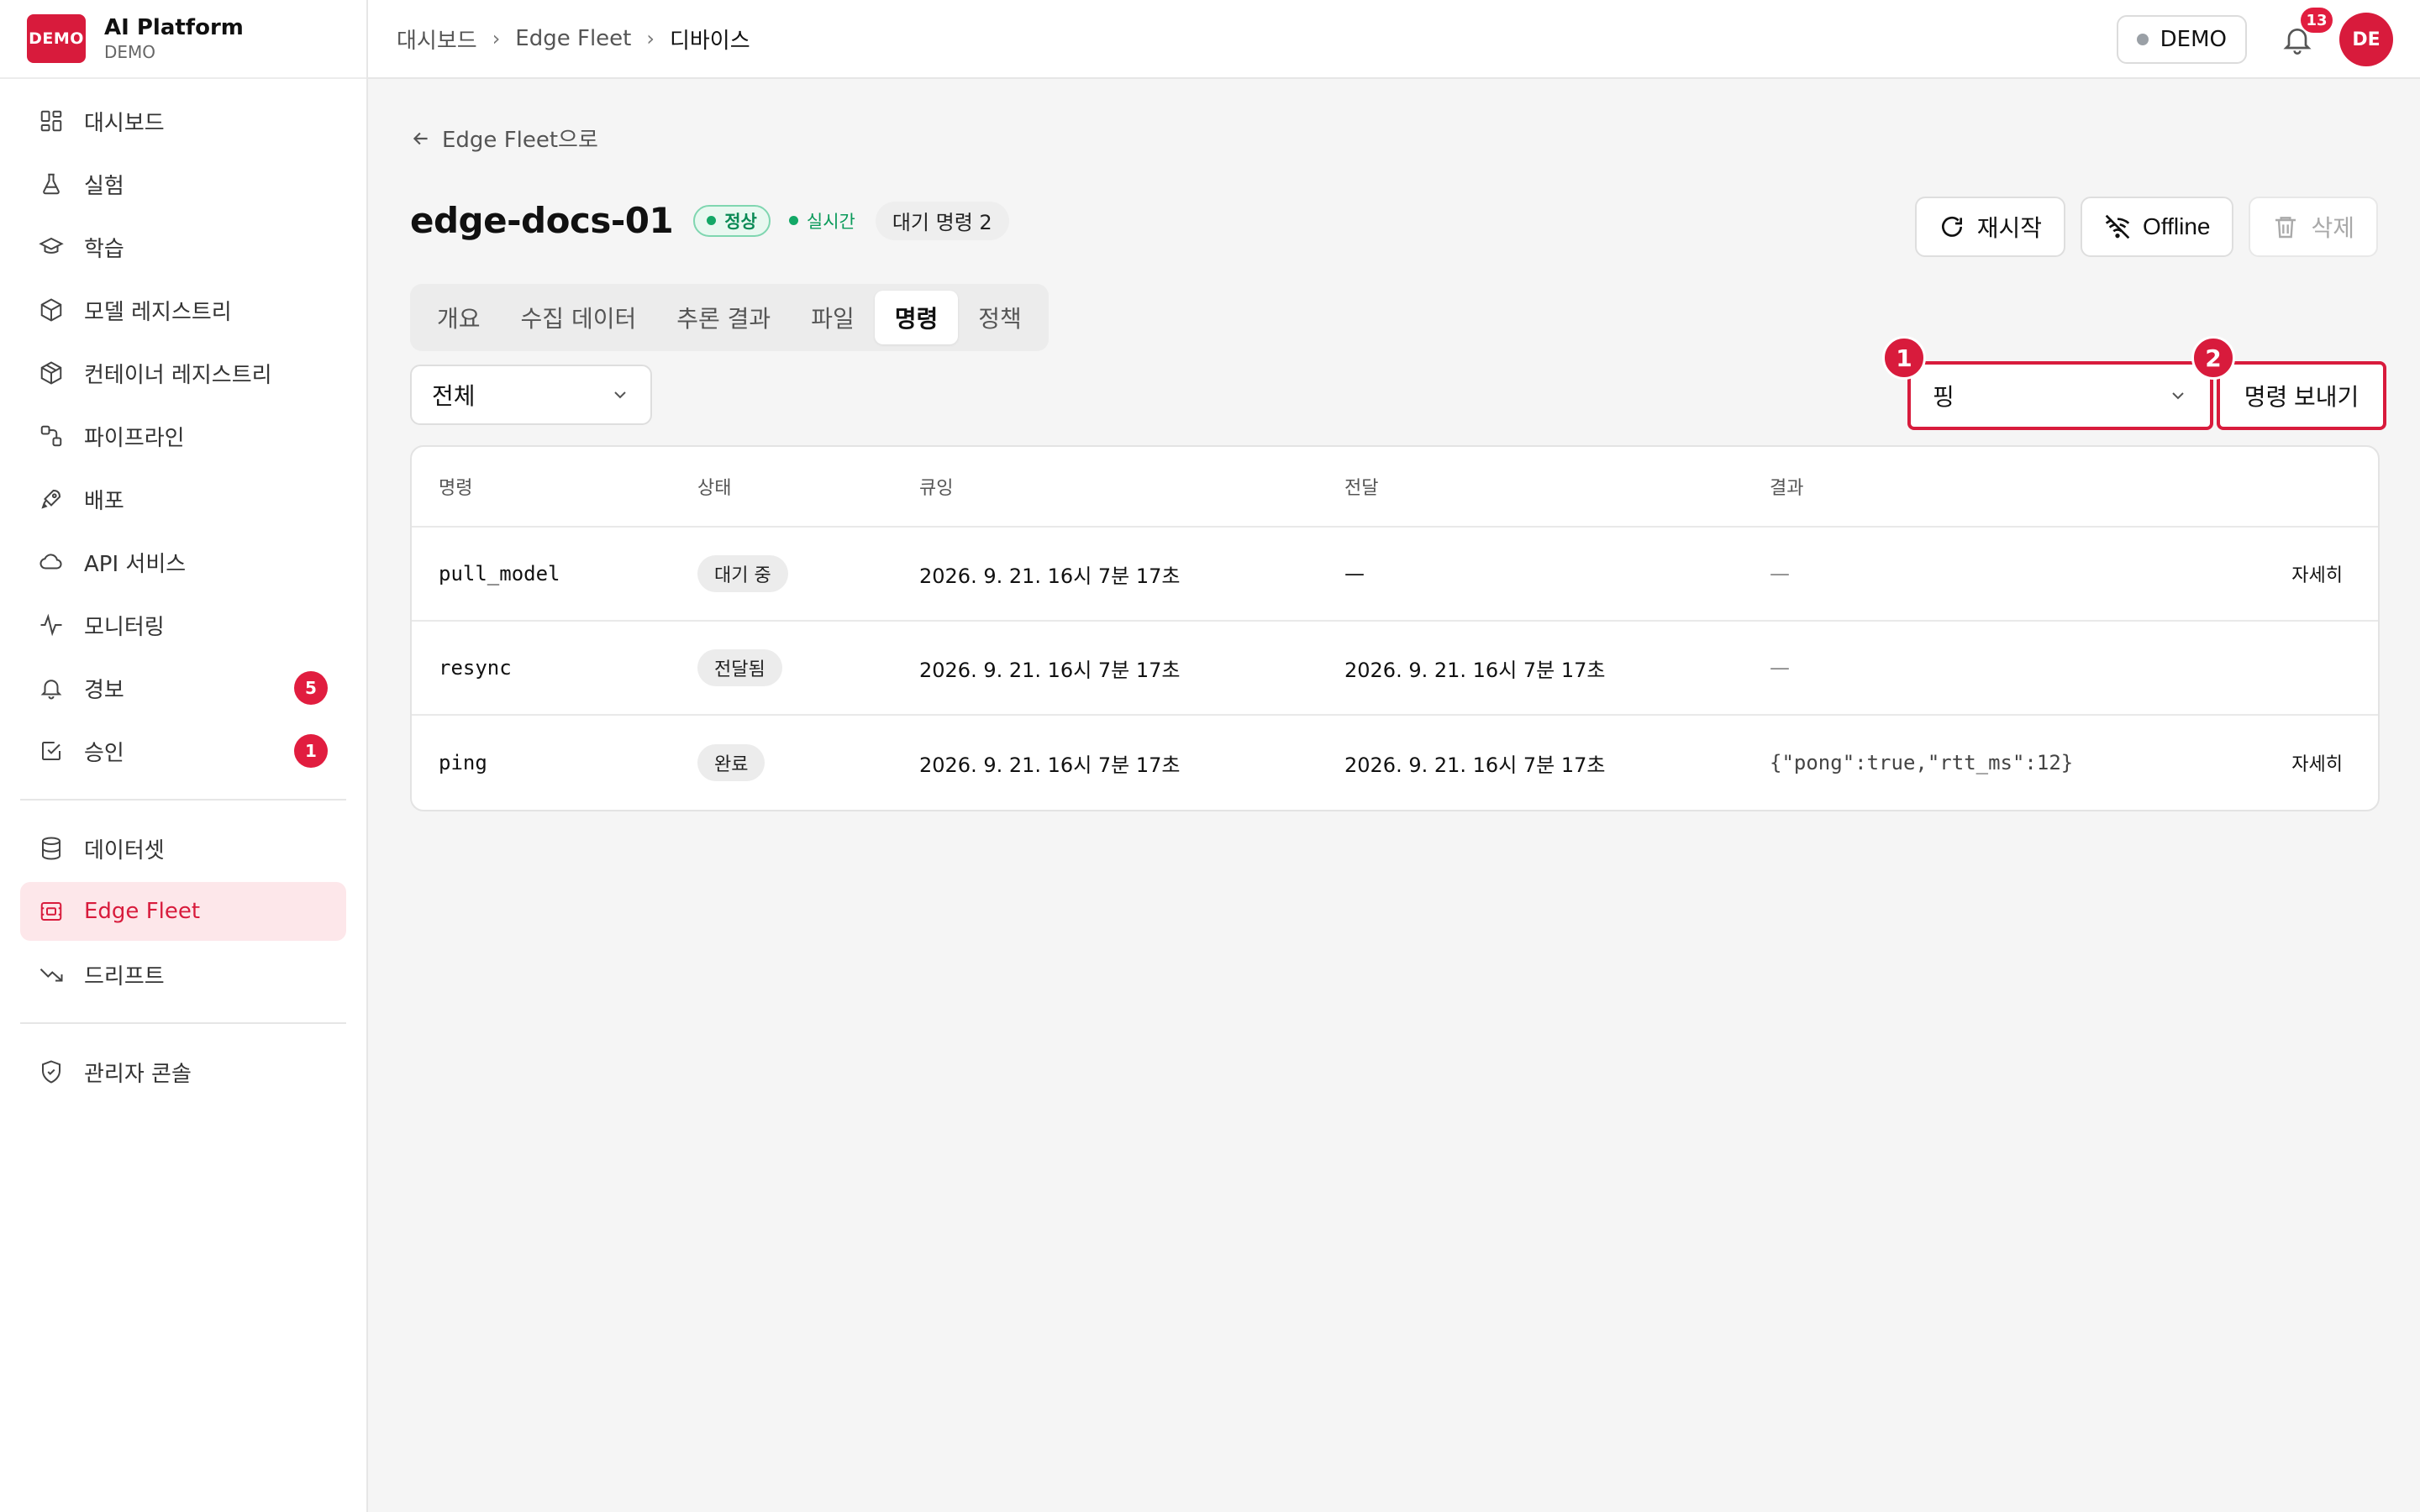  I want to click on sidebar-item-label: 배포, so click(104, 501).